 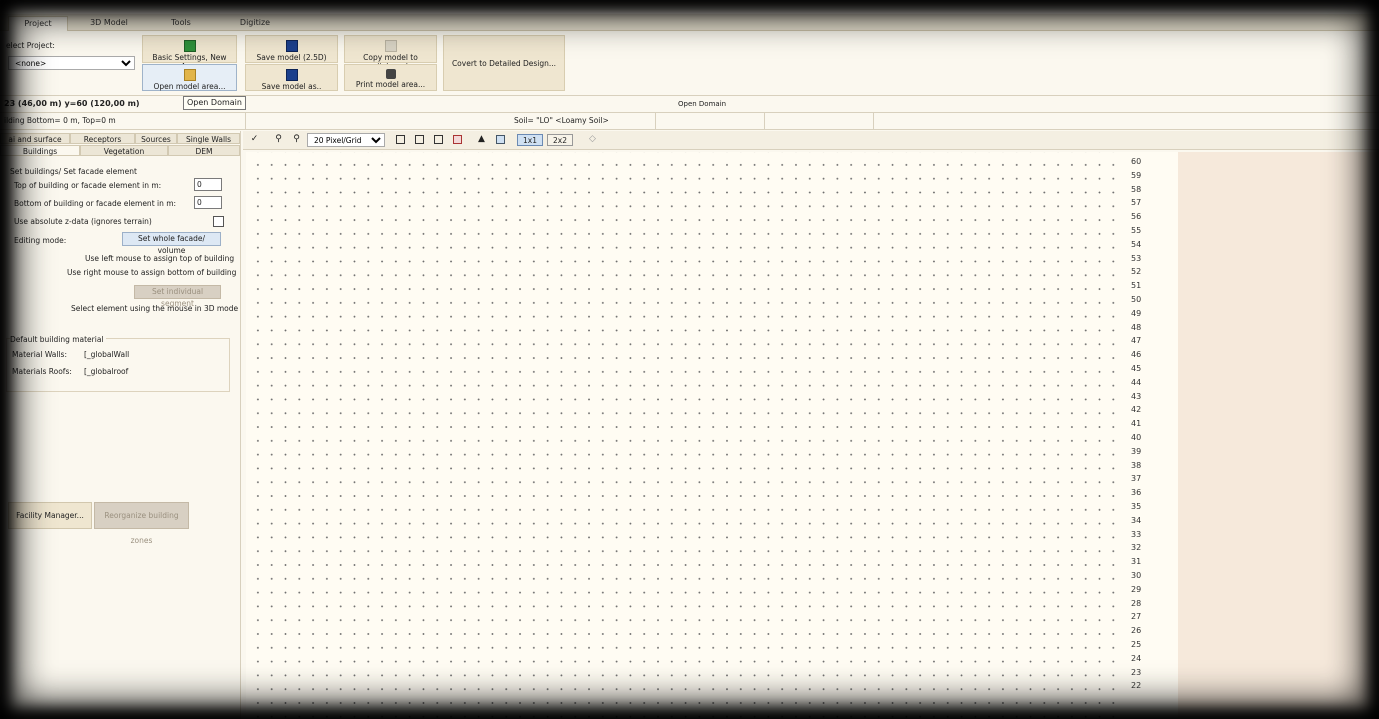 I want to click on default-material-title: Default building material, so click(x=58, y=339).